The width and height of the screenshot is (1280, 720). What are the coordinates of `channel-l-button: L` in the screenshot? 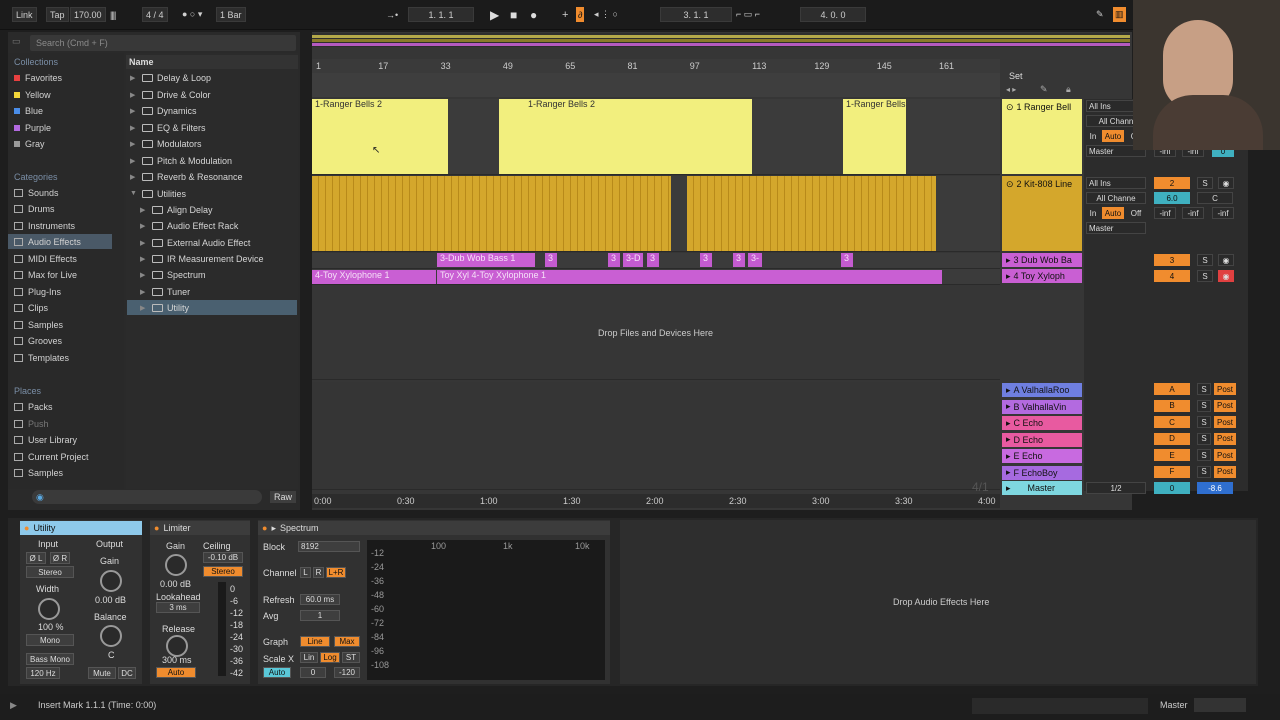 It's located at (305, 572).